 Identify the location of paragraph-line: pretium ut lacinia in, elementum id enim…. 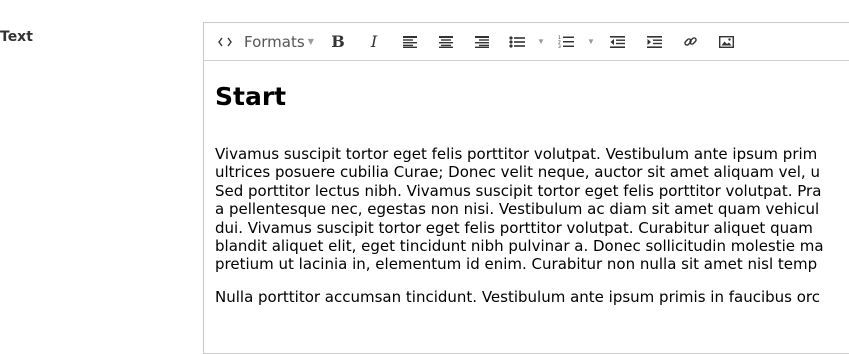
(516, 264).